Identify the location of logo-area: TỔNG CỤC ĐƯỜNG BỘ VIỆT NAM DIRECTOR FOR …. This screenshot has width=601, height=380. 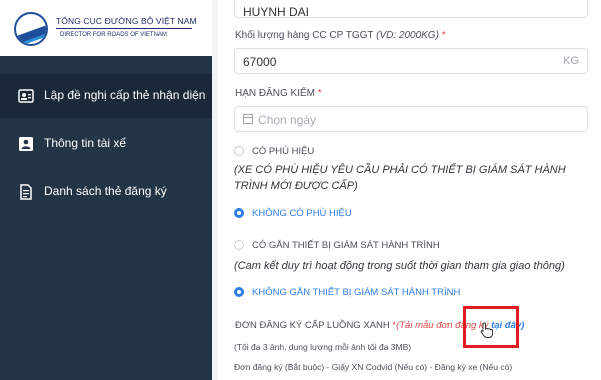
(106, 28).